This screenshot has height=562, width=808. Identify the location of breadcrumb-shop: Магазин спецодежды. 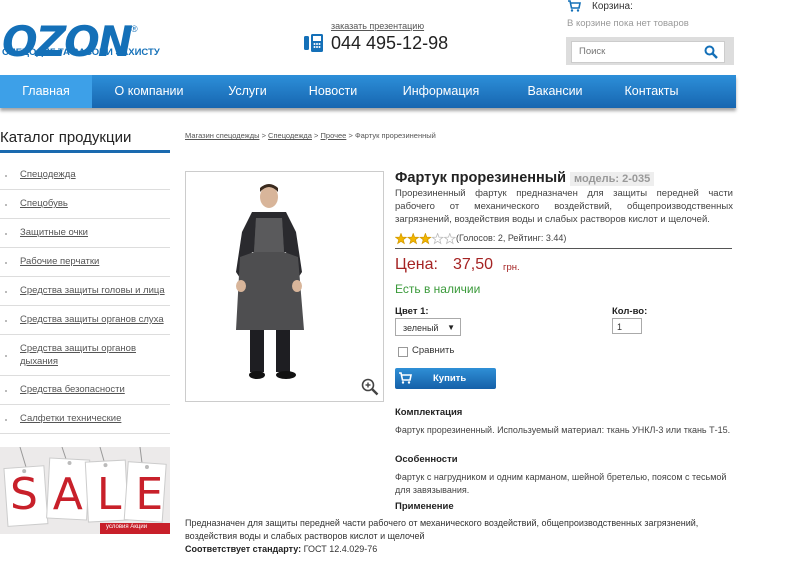
(222, 135).